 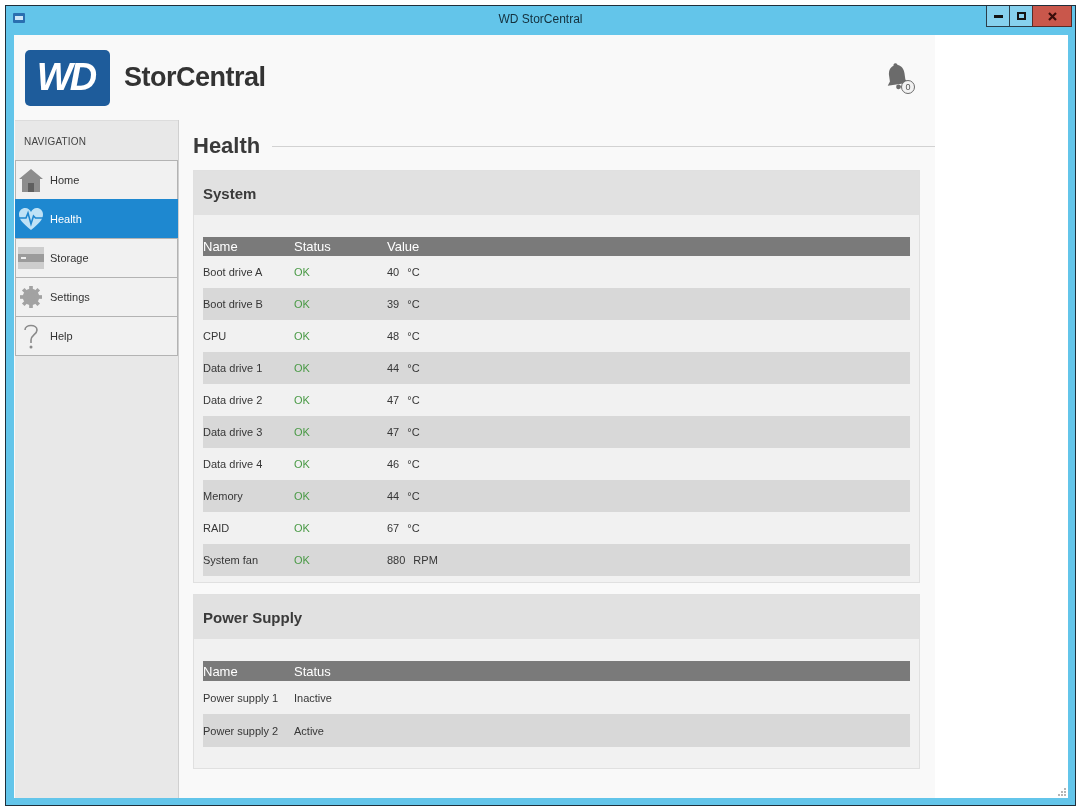 What do you see at coordinates (31, 297) in the screenshot?
I see `settings-icon` at bounding box center [31, 297].